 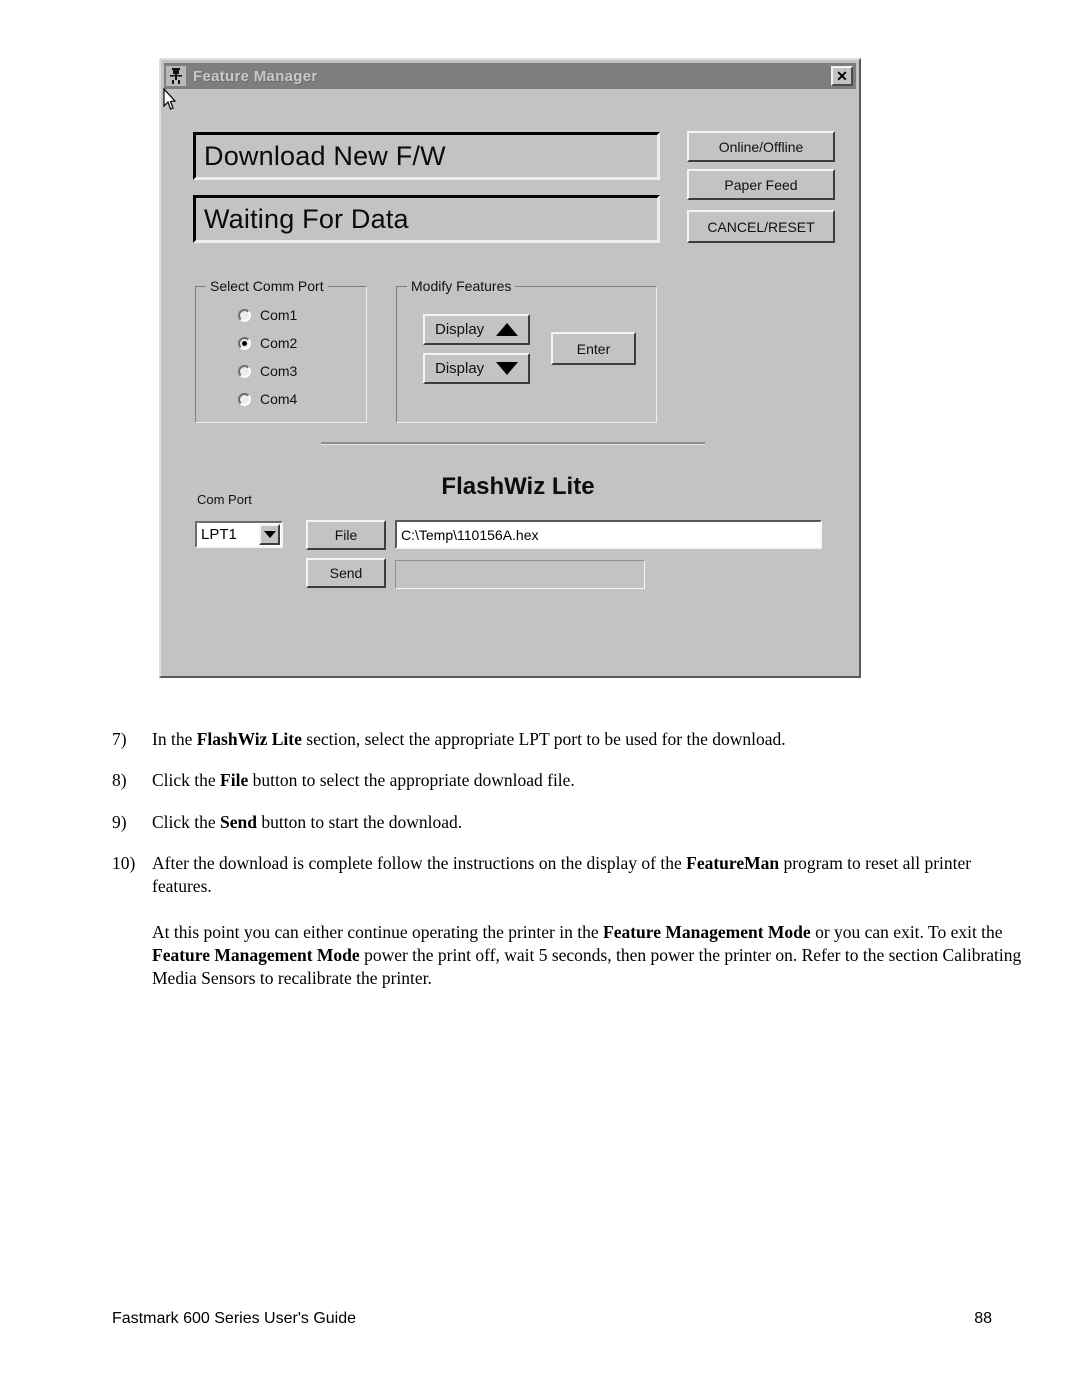 I want to click on radio-com4-label: Com4, so click(x=279, y=399).